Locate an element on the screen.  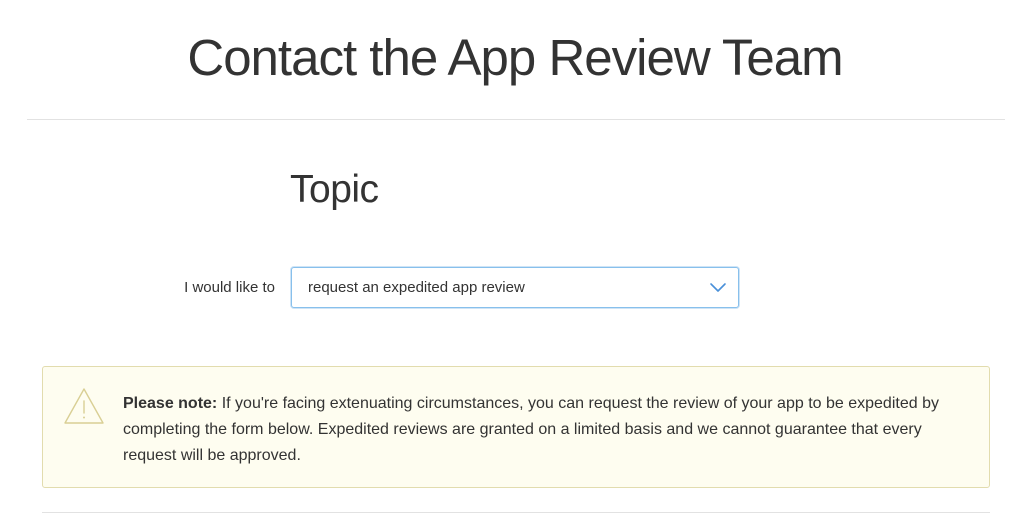
topic-select: request an expedited app review is located at coordinates (515, 287).